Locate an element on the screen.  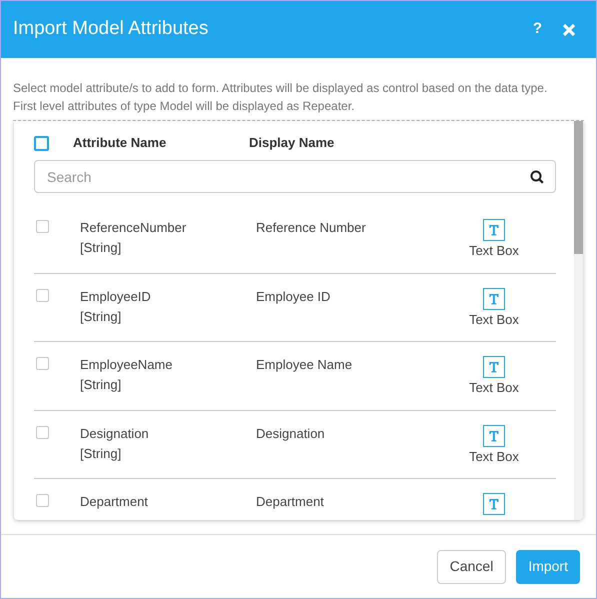
attribute-name: EmployeeName is located at coordinates (127, 365).